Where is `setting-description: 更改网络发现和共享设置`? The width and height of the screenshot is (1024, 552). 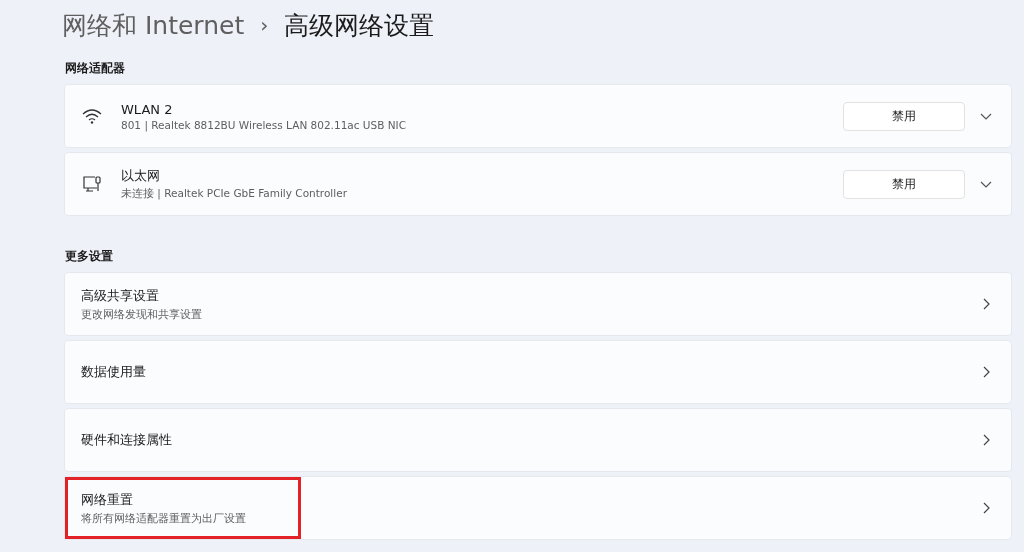 setting-description: 更改网络发现和共享设置 is located at coordinates (142, 314).